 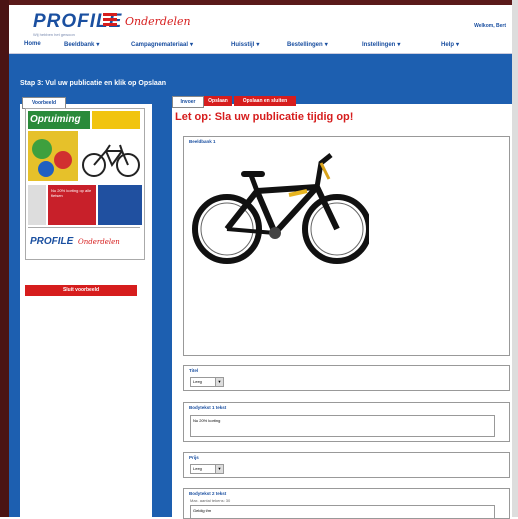 I want to click on nav-item-bestellingen: Bestellingen ▾, so click(x=307, y=44).